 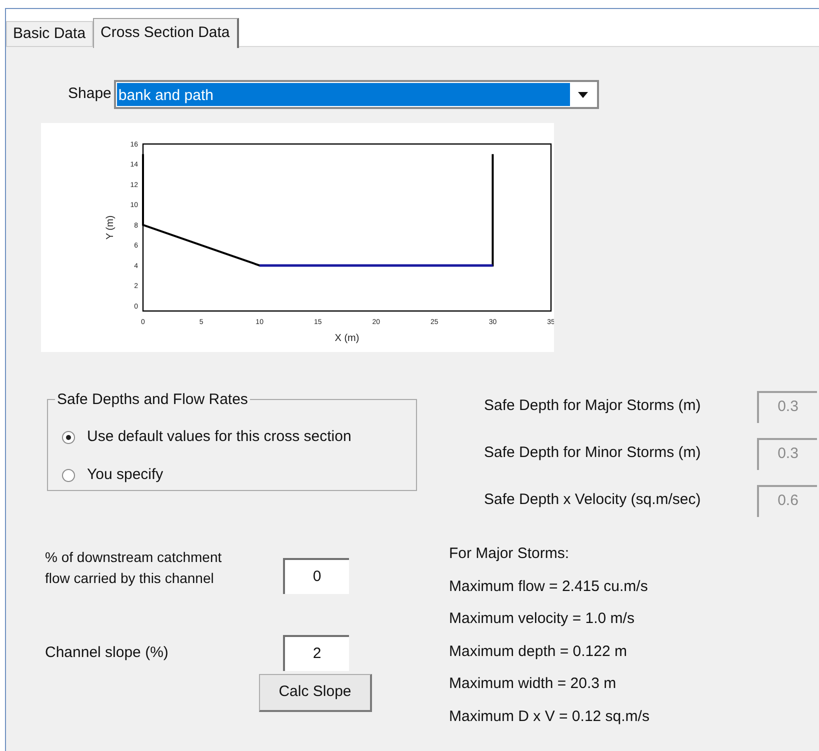 I want to click on input-field: 2, so click(x=316, y=653).